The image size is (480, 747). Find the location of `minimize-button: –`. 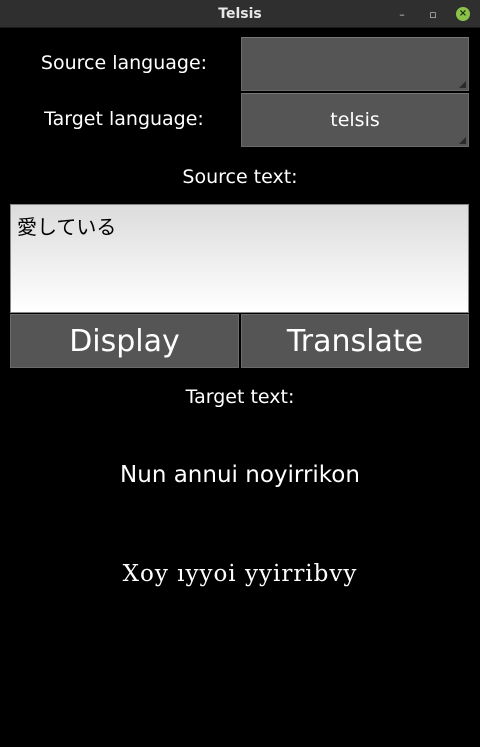

minimize-button: – is located at coordinates (402, 14).